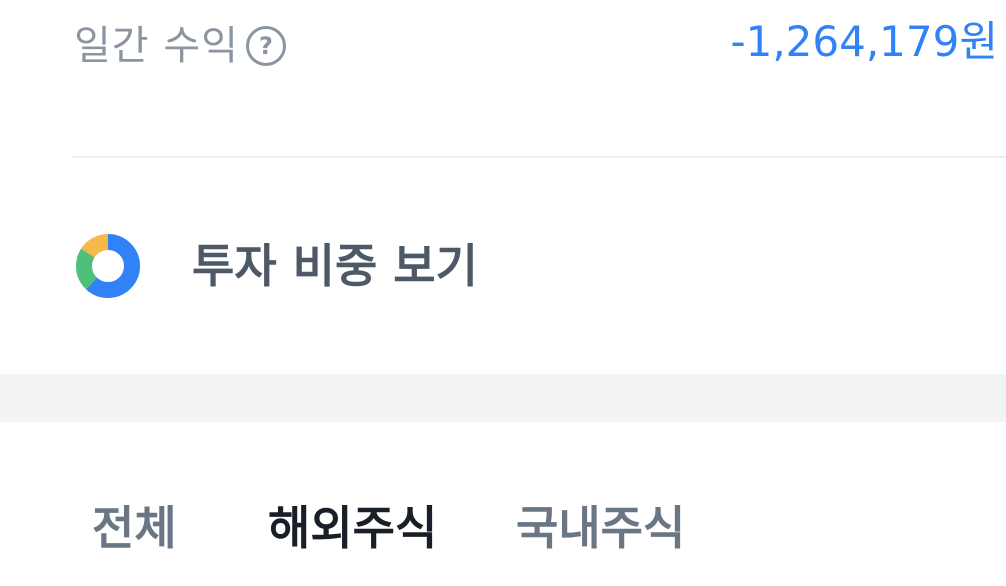  What do you see at coordinates (352, 528) in the screenshot?
I see `tab-overseas-stocks: 해외주식` at bounding box center [352, 528].